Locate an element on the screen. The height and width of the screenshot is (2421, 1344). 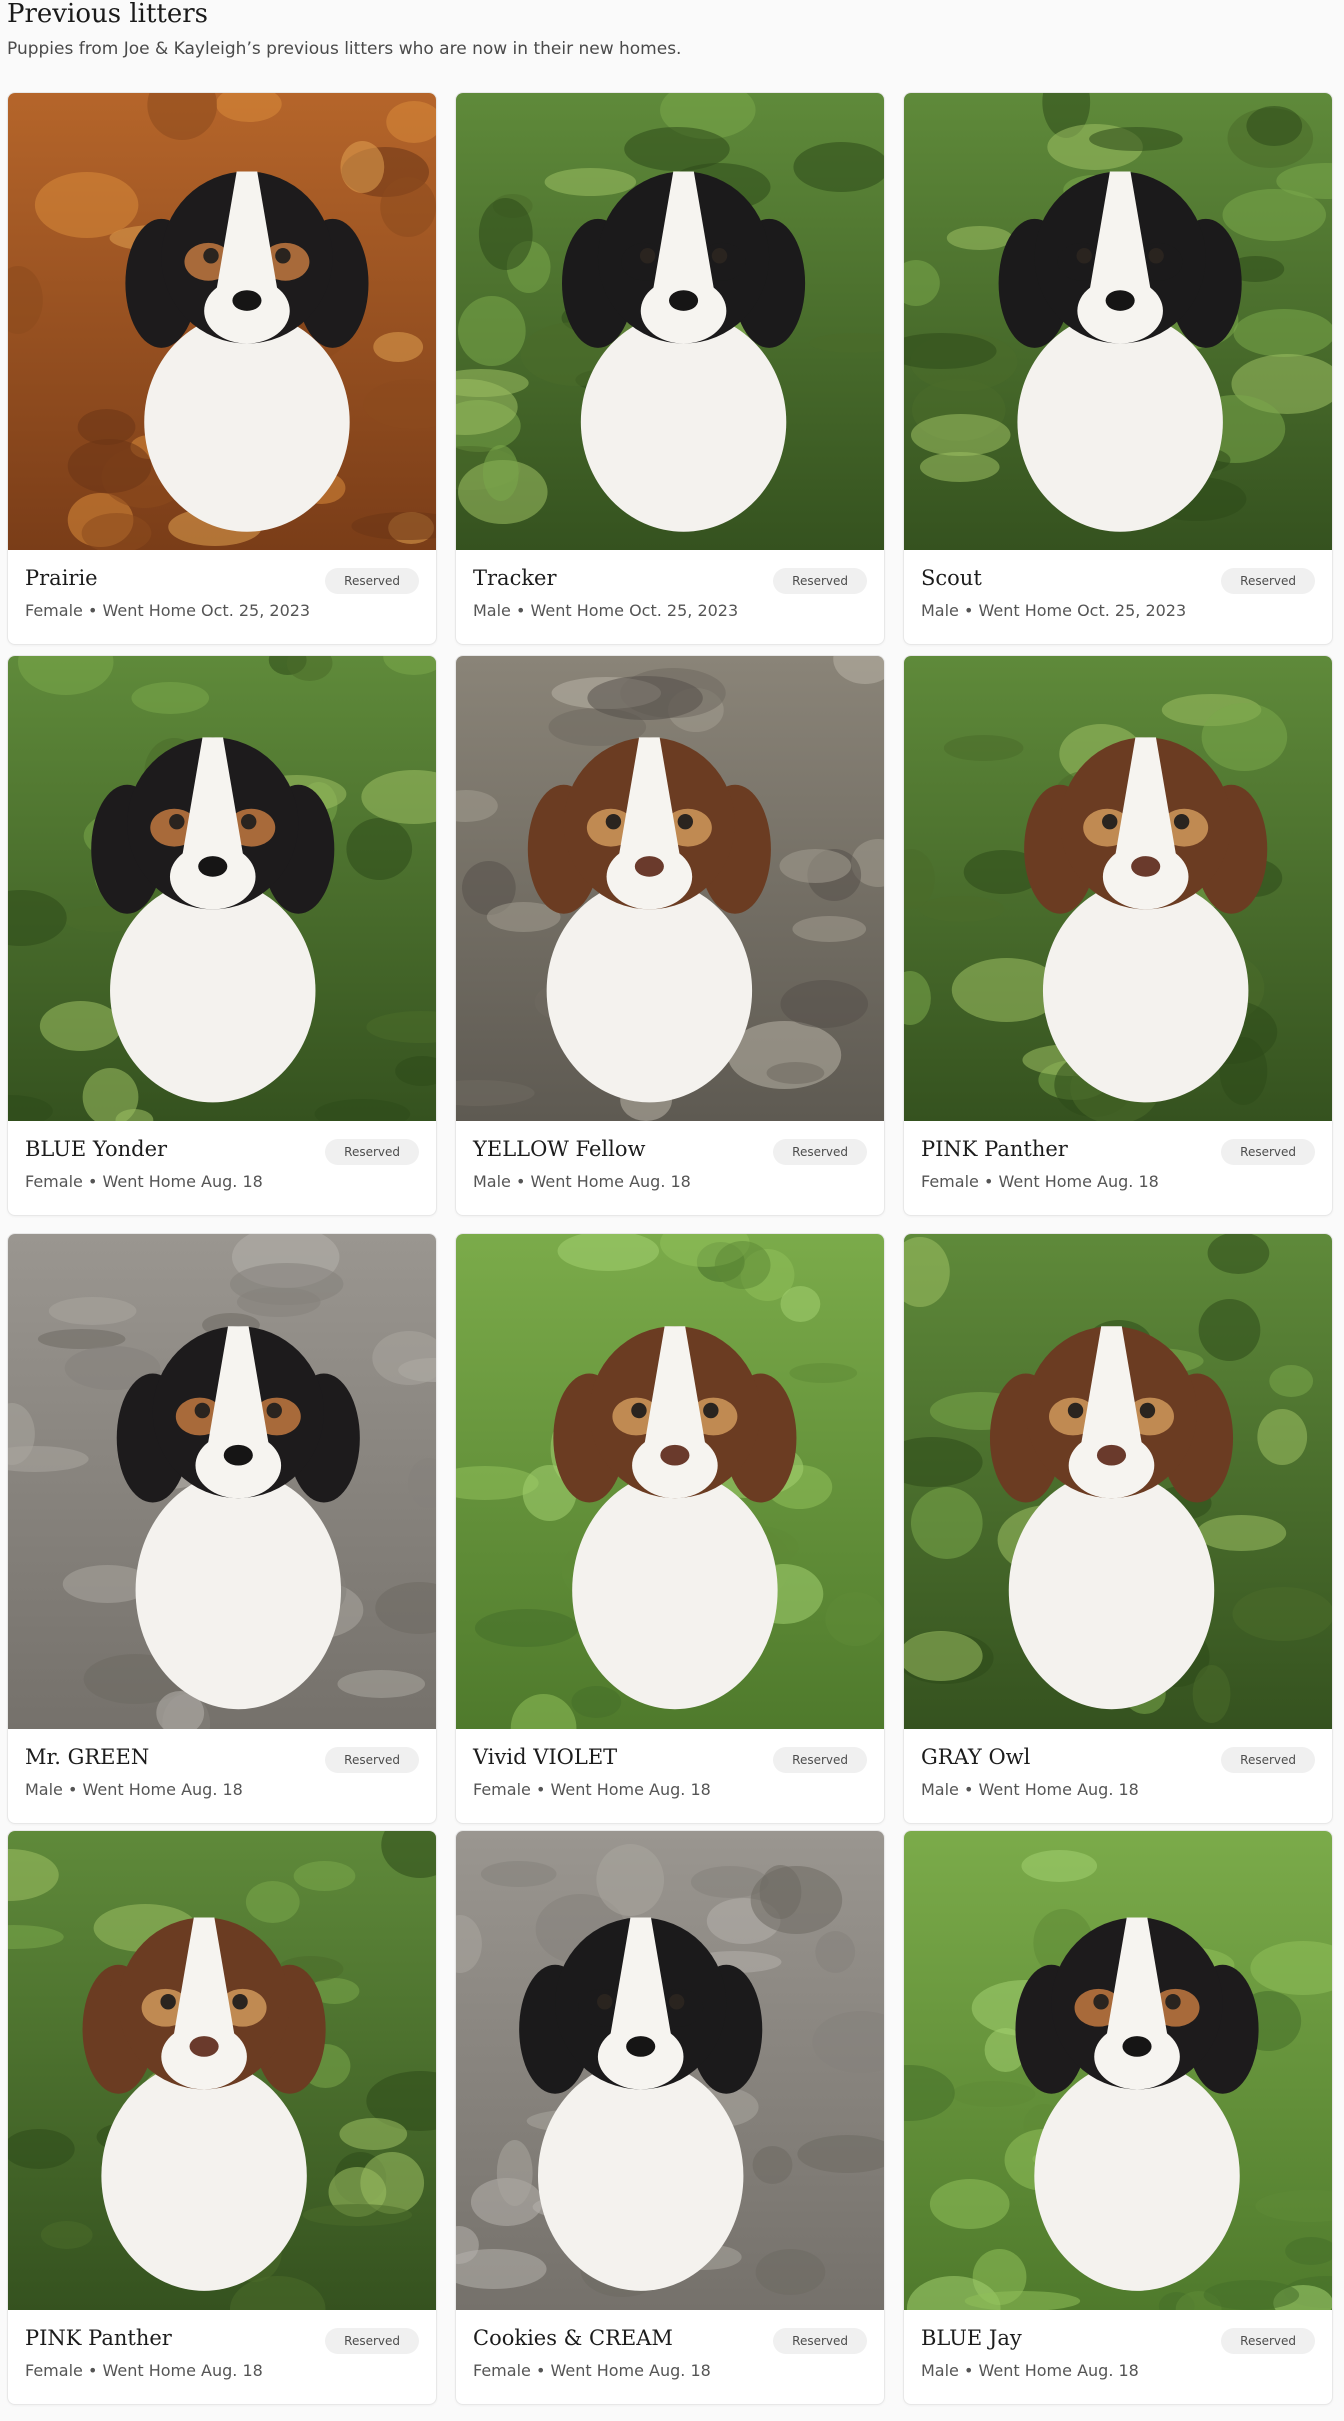
puppy-name: Prairie is located at coordinates (61, 578).